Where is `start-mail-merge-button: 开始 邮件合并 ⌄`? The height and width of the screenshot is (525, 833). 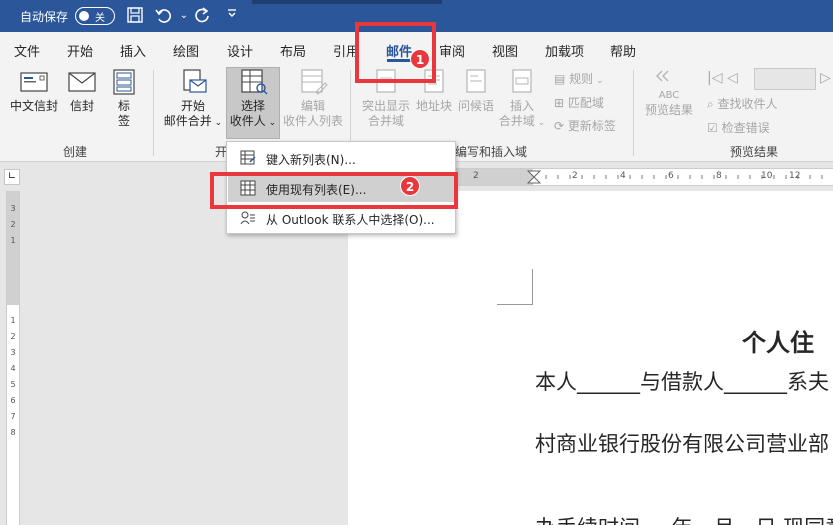
start-mail-merge-button: 开始 邮件合并 ⌄ is located at coordinates (193, 99).